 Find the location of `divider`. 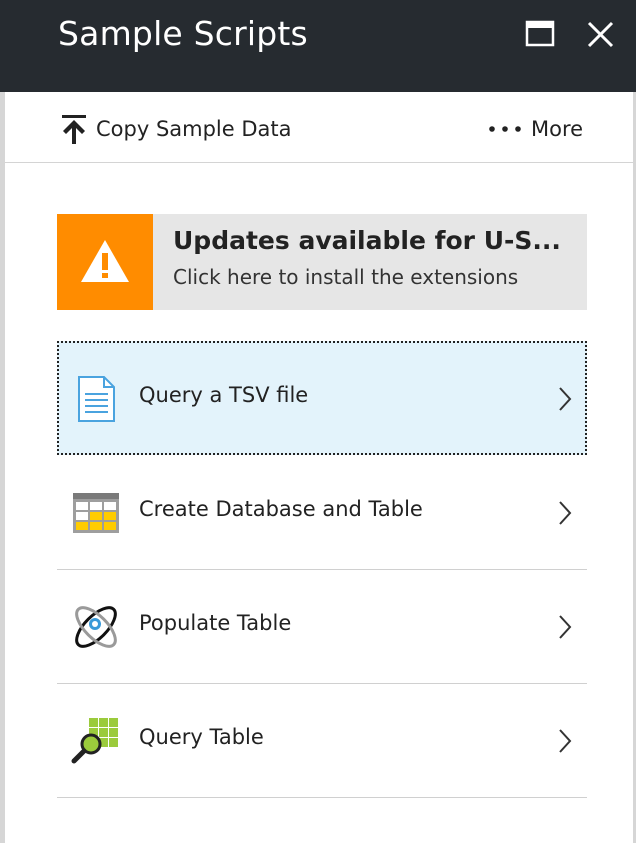

divider is located at coordinates (322, 797).